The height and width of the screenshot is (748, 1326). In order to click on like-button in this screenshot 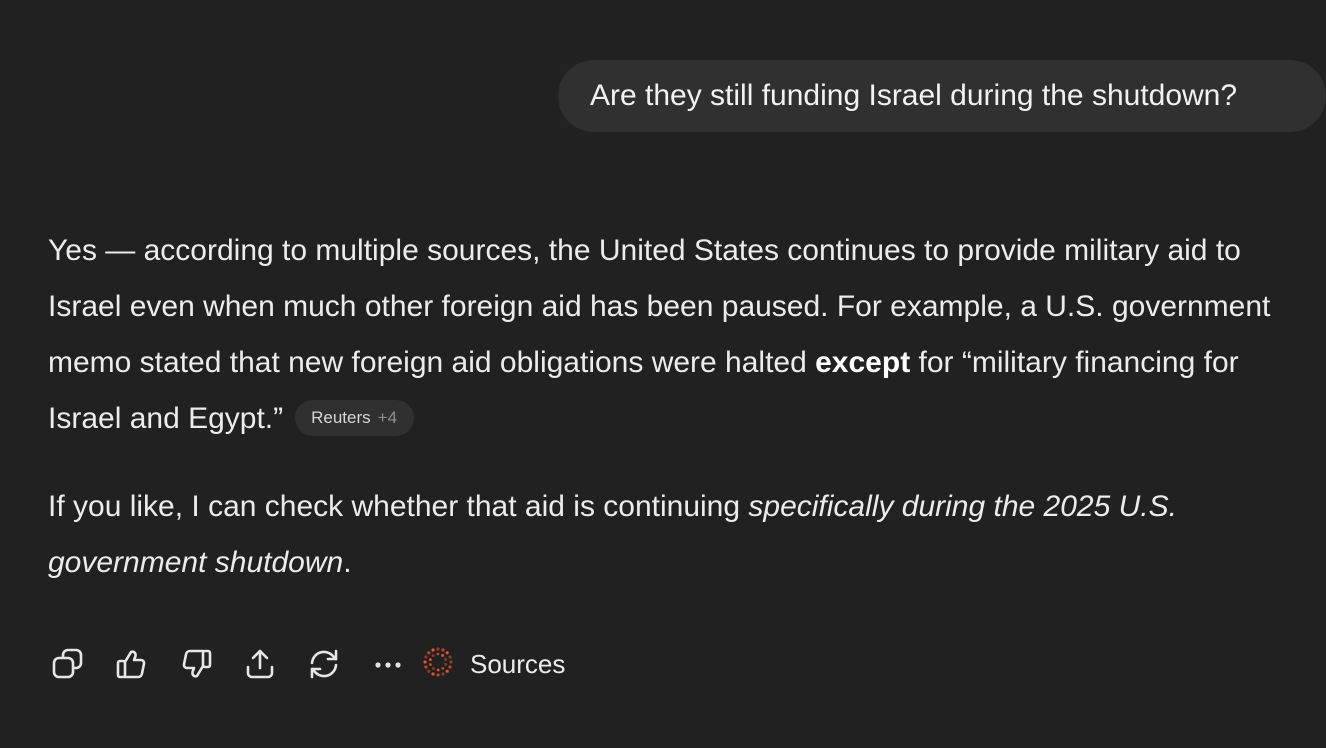, I will do `click(132, 664)`.